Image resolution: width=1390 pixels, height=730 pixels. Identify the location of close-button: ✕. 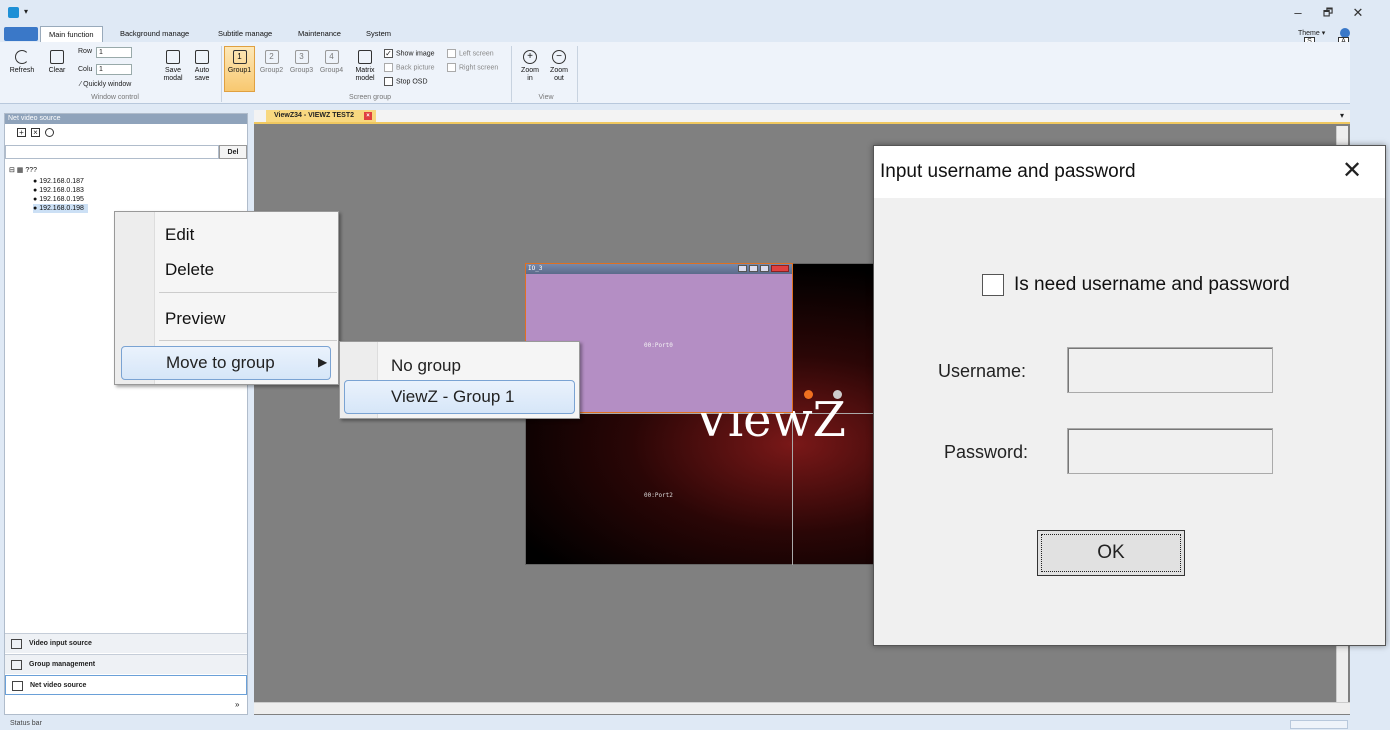
(1358, 13).